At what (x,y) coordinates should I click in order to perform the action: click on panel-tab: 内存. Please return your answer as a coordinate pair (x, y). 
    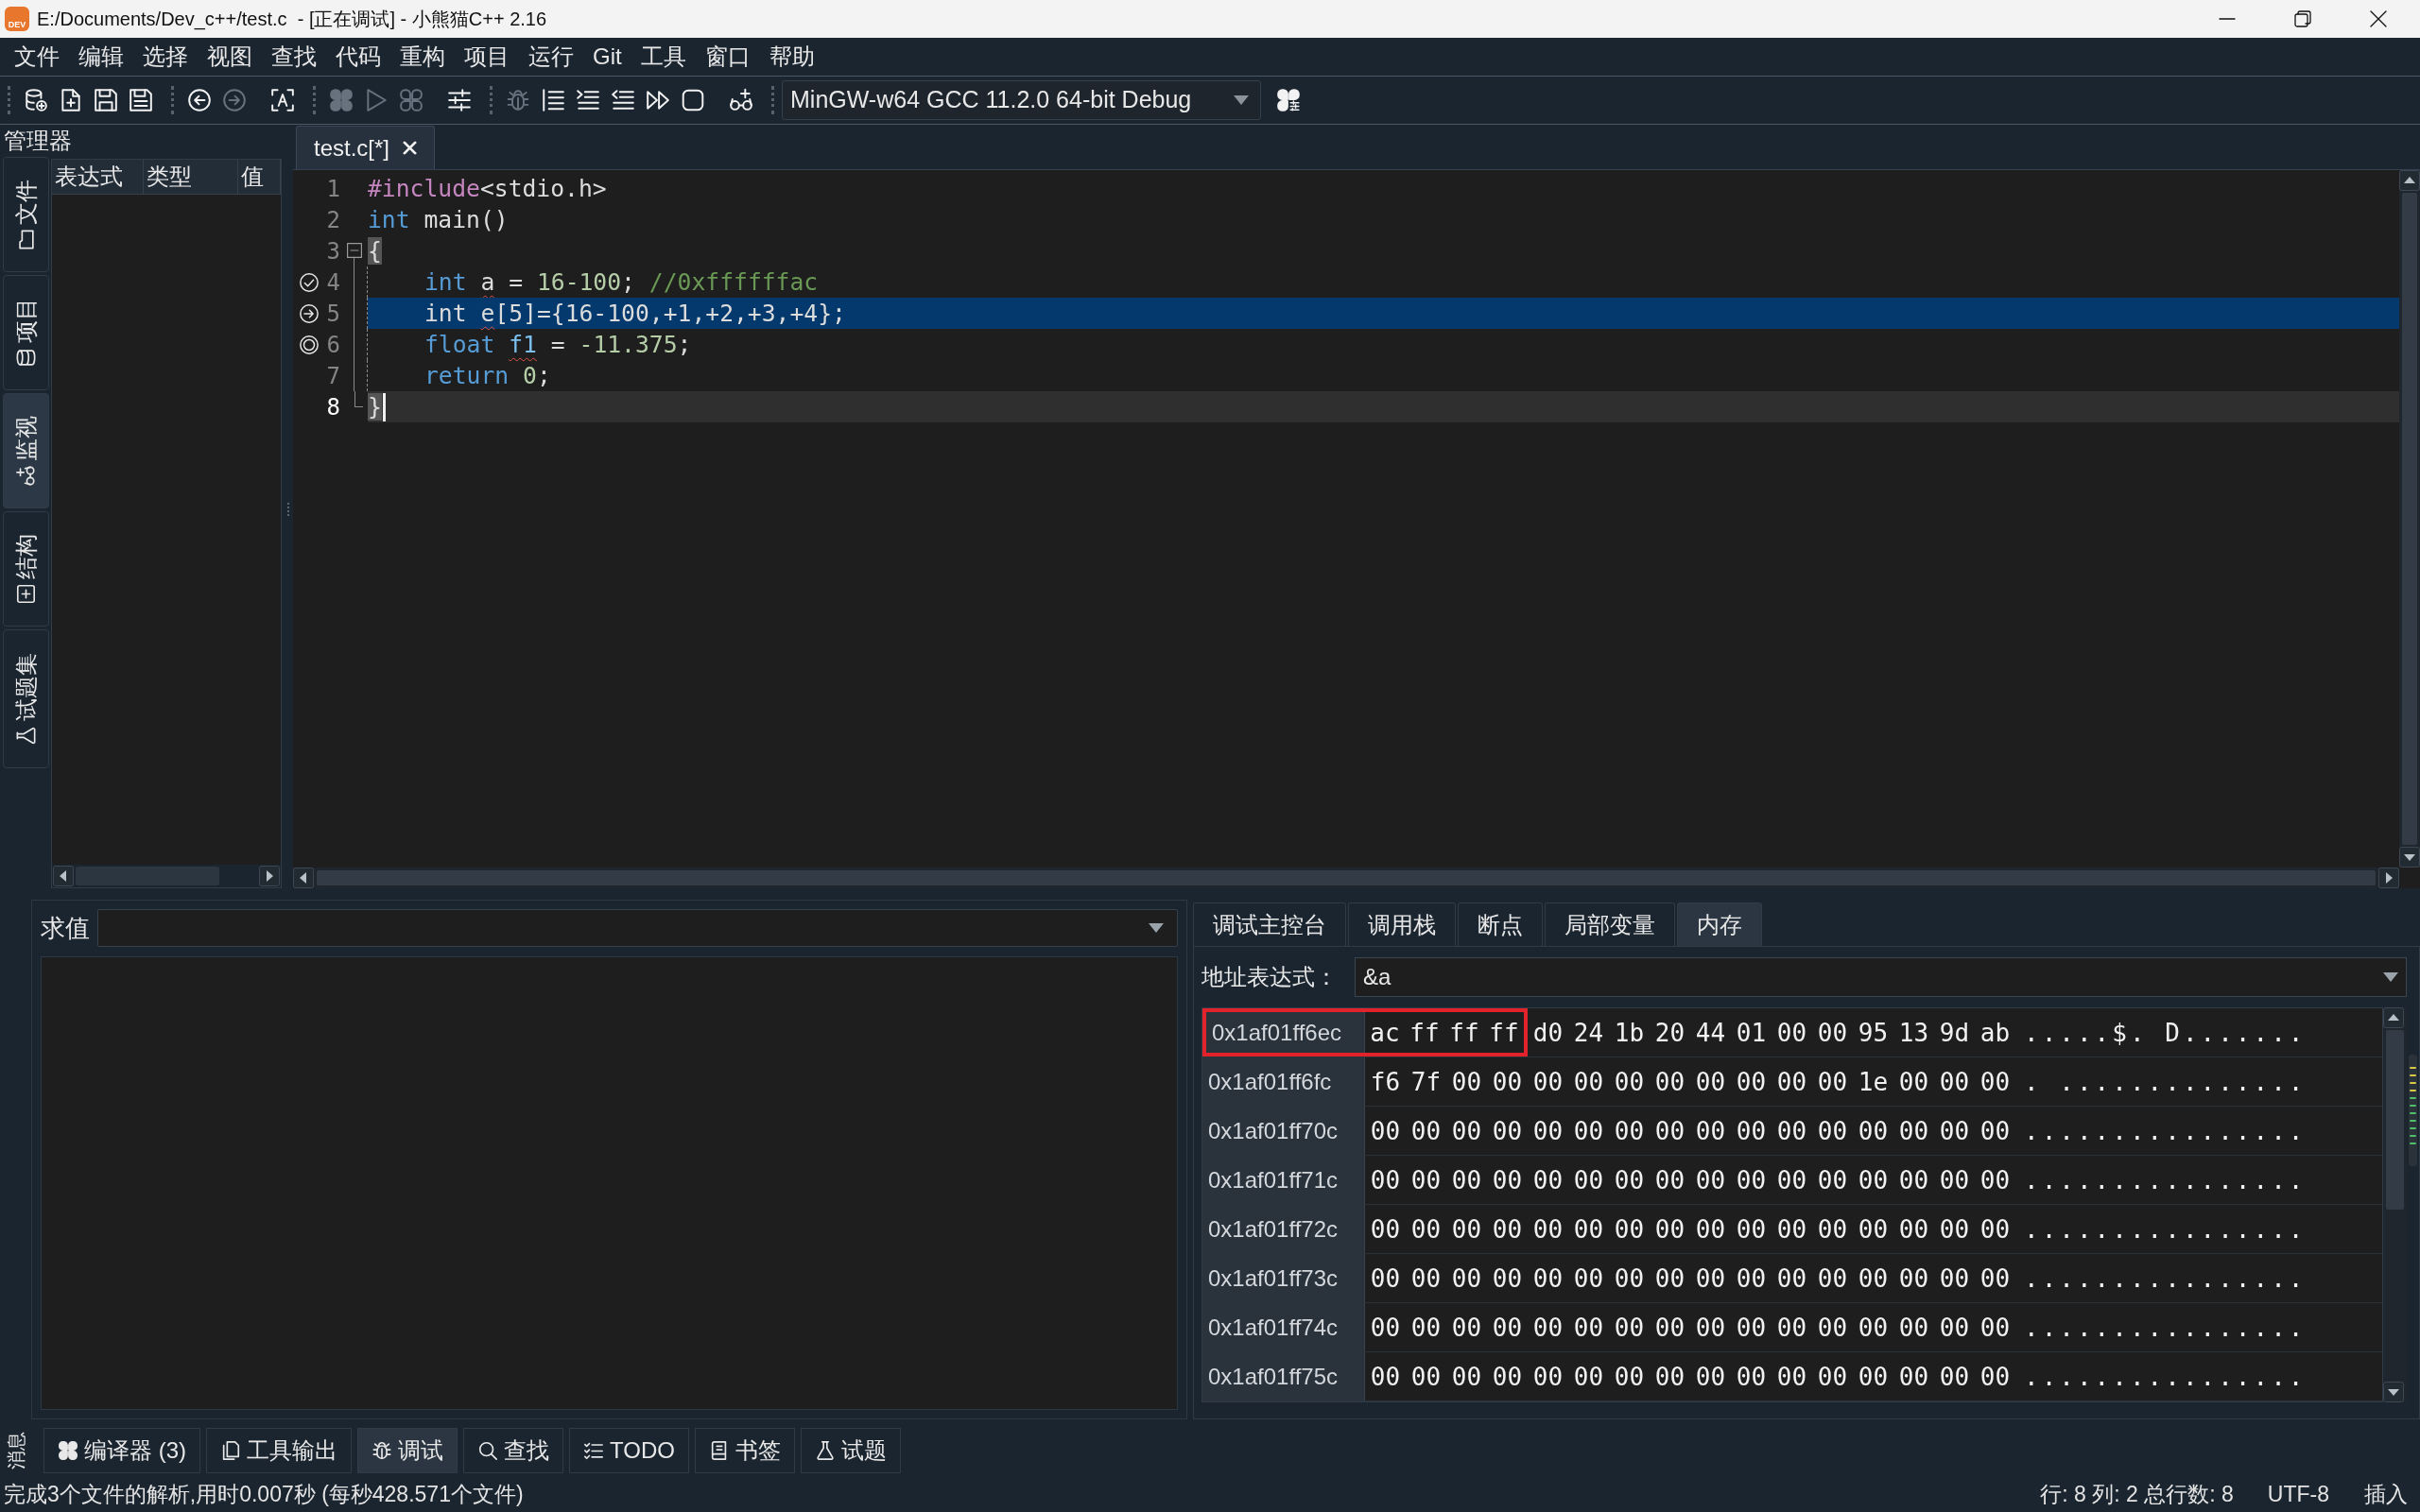
    Looking at the image, I should click on (1719, 924).